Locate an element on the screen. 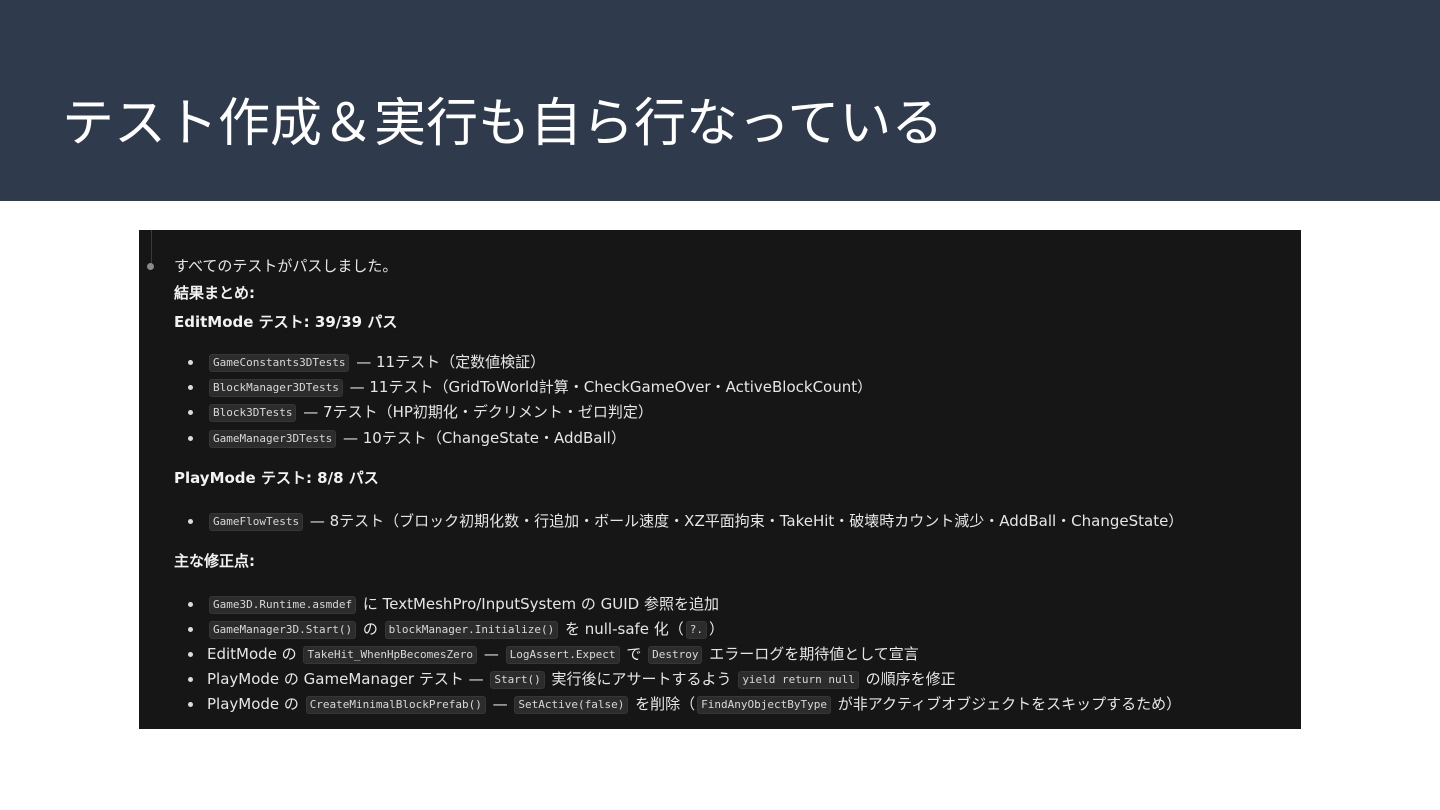 The image size is (1440, 810). code-span: FindAnyObjectByType is located at coordinates (764, 705).